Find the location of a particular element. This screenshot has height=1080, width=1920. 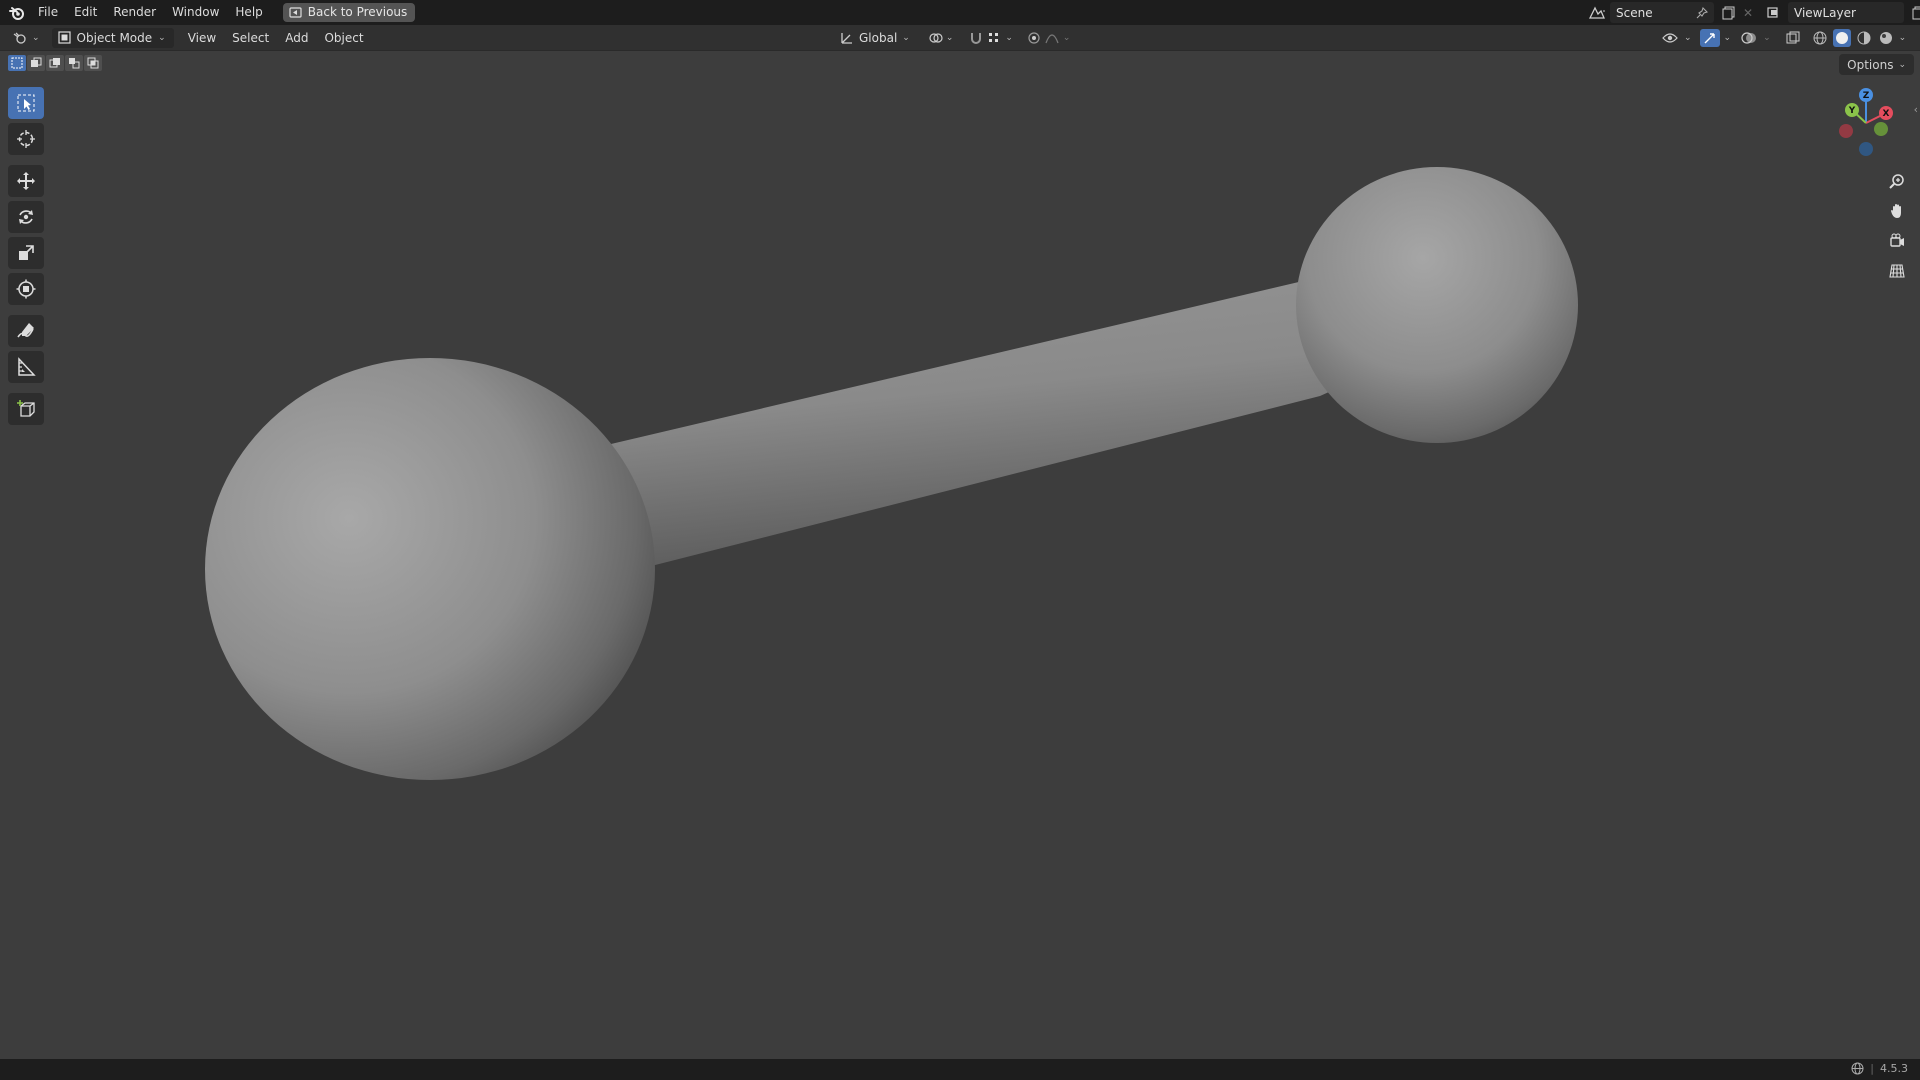

menu-window: Window is located at coordinates (195, 12).